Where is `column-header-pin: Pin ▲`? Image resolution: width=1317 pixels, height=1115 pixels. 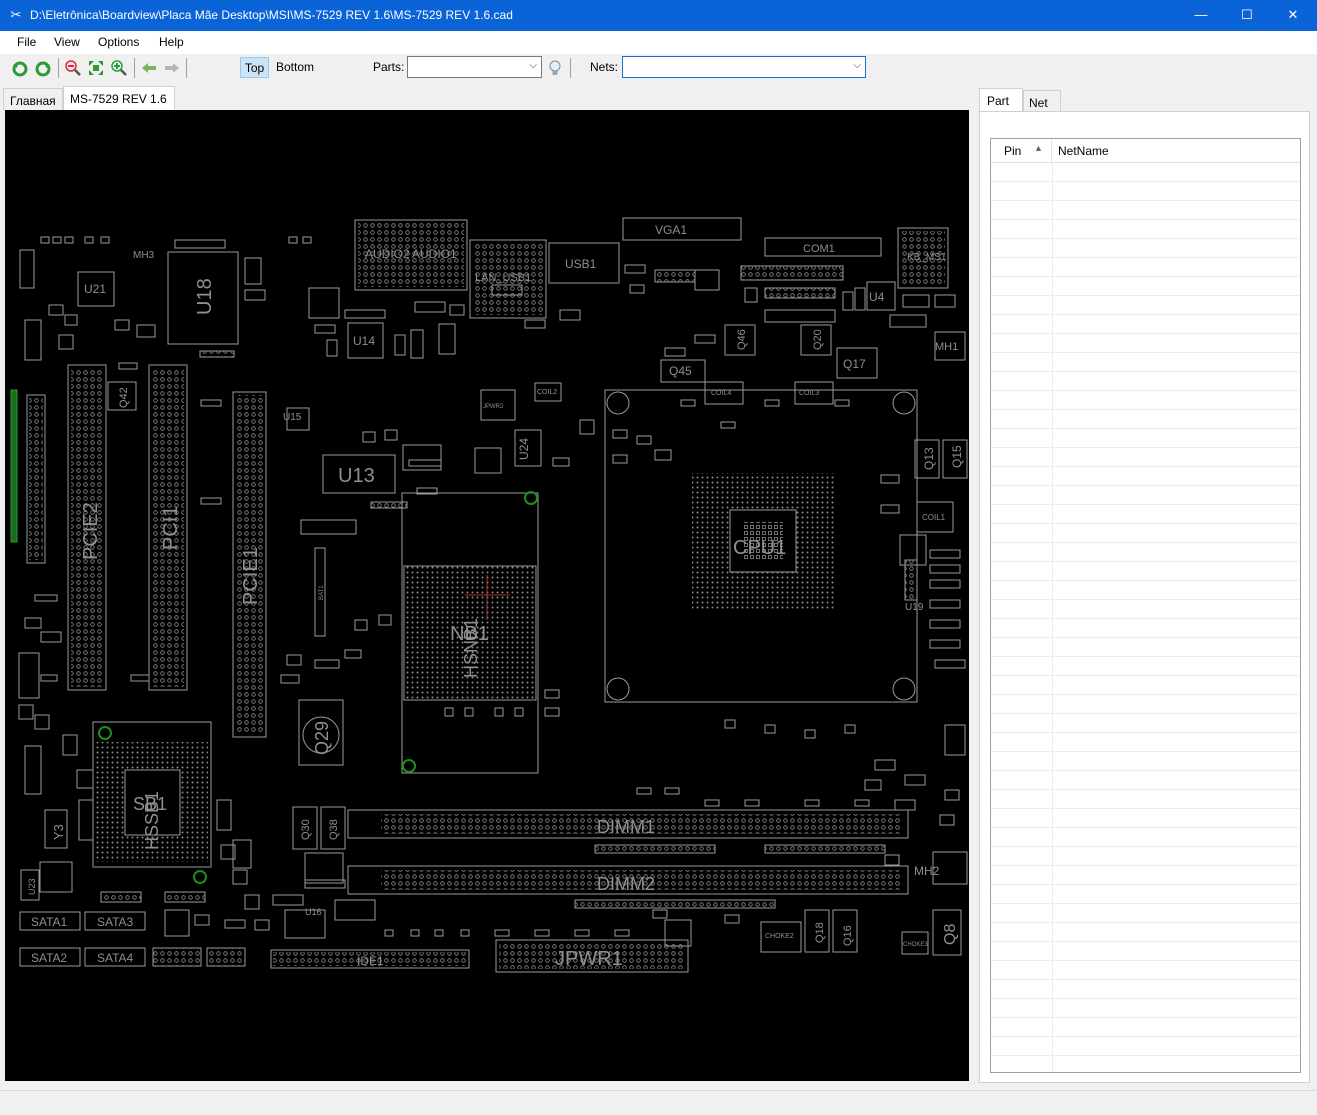
column-header-pin: Pin ▲ is located at coordinates (1021, 151).